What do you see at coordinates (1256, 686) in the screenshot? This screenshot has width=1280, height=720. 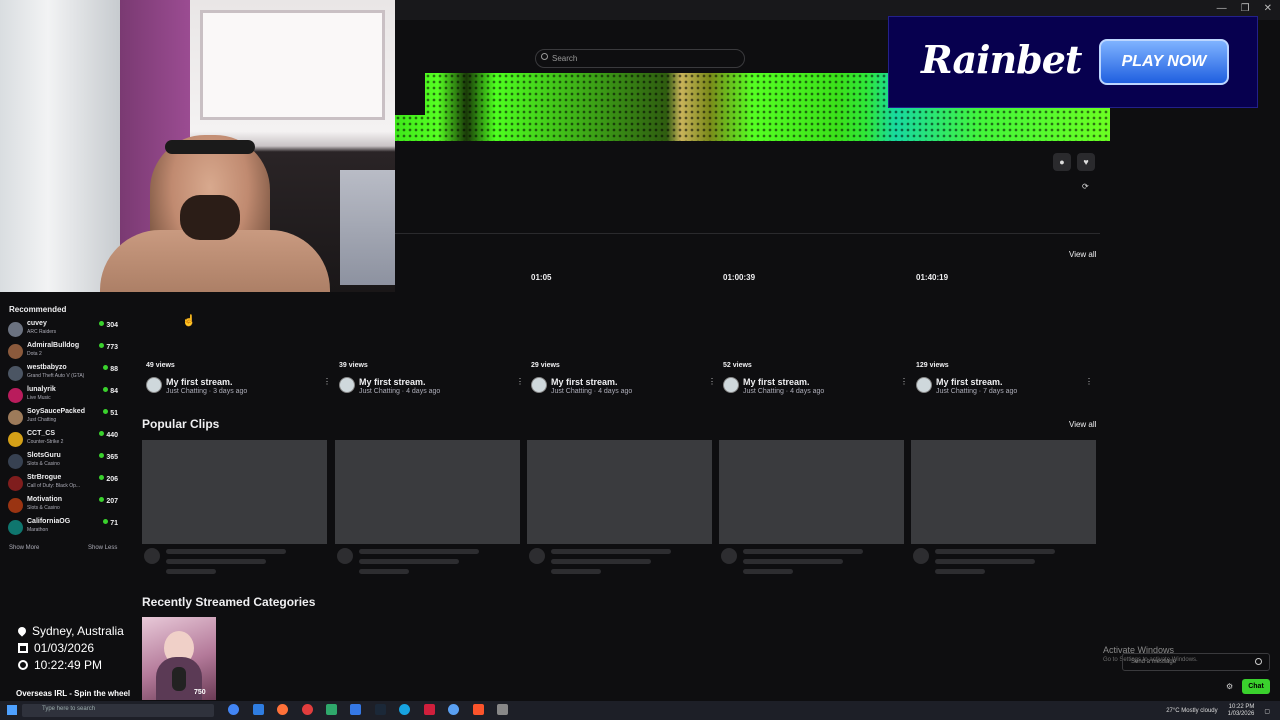 I see `chat-send-button: Chat` at bounding box center [1256, 686].